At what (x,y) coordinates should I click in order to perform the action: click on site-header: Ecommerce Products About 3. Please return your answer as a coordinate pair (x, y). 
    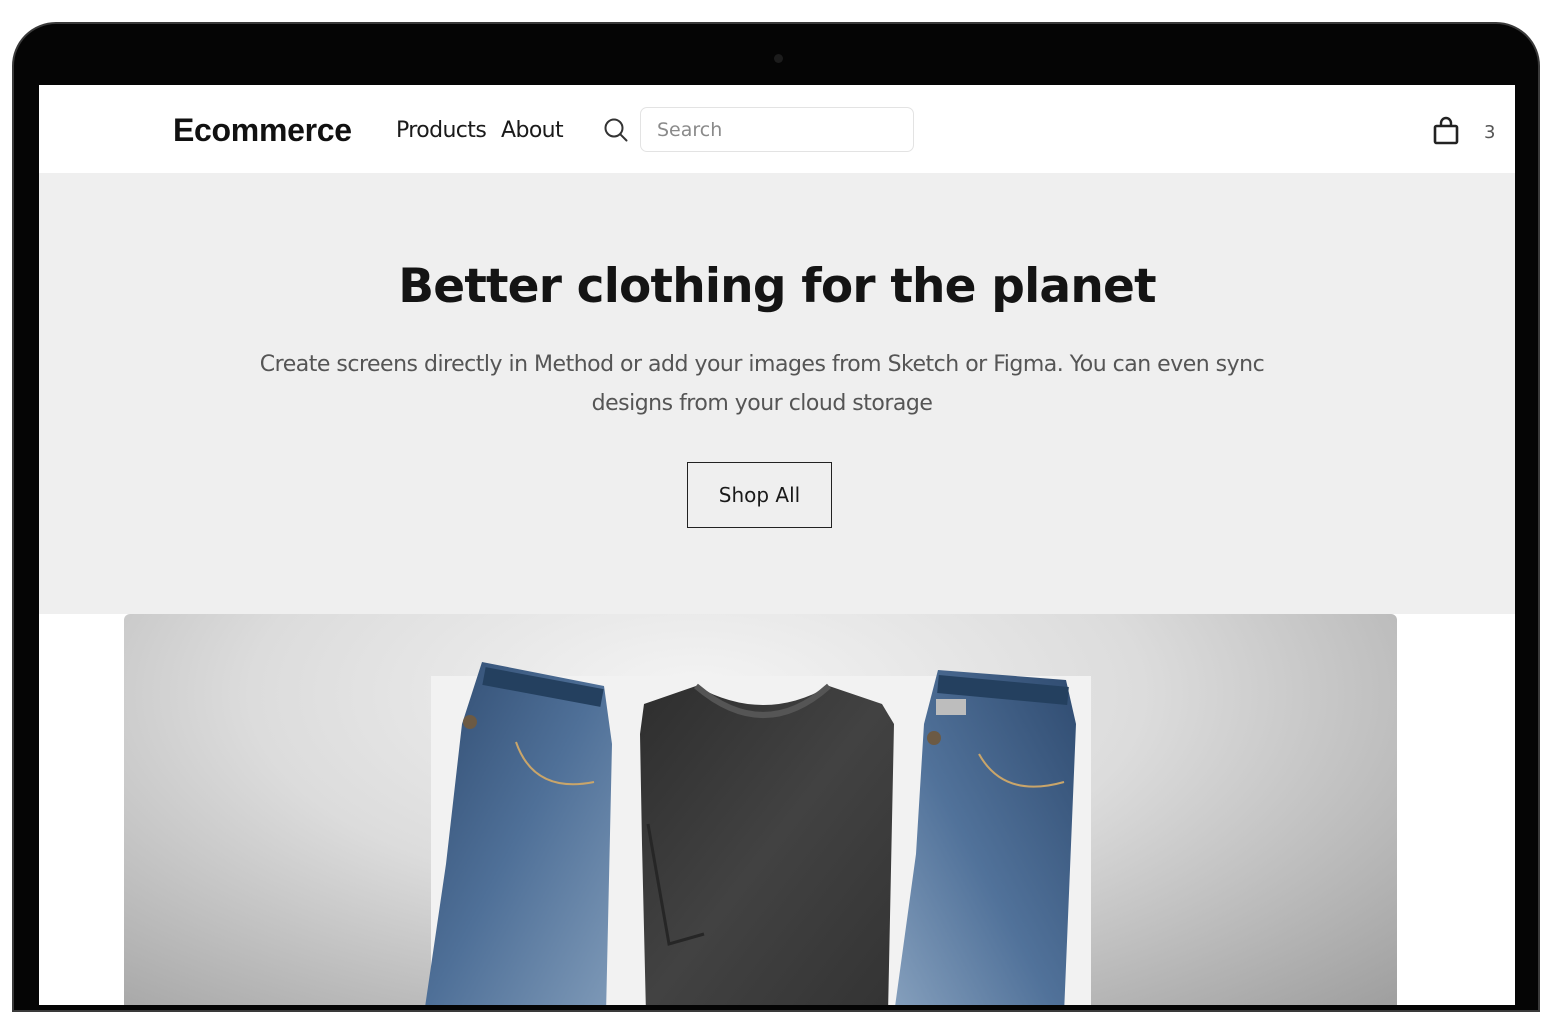
    Looking at the image, I should click on (777, 129).